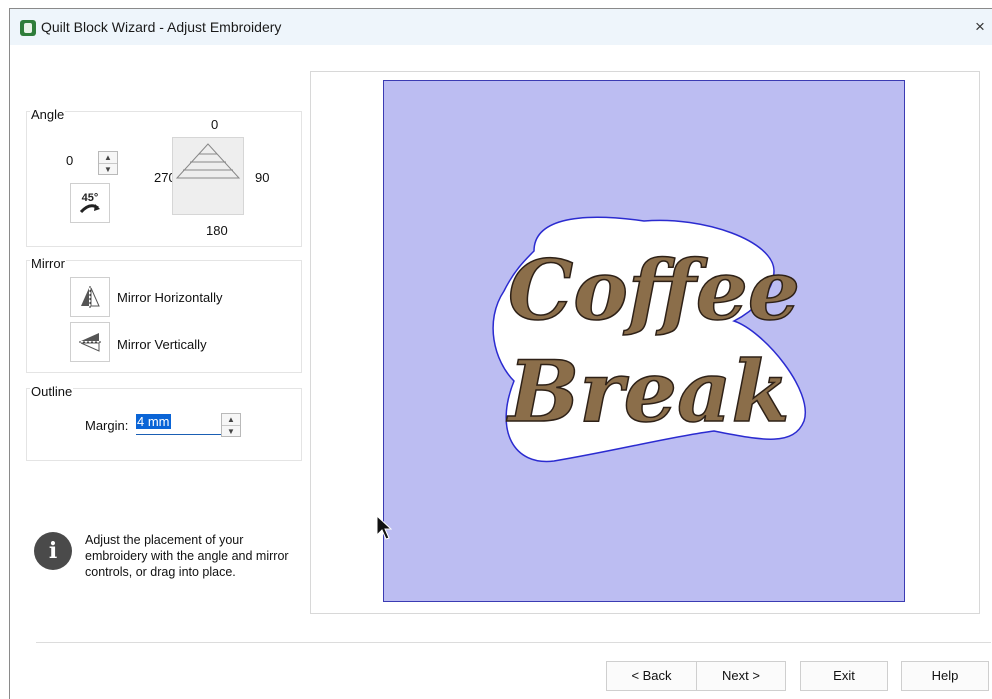 The image size is (992, 699). Describe the element at coordinates (496, 4) in the screenshot. I see `screen-top-edge` at that location.